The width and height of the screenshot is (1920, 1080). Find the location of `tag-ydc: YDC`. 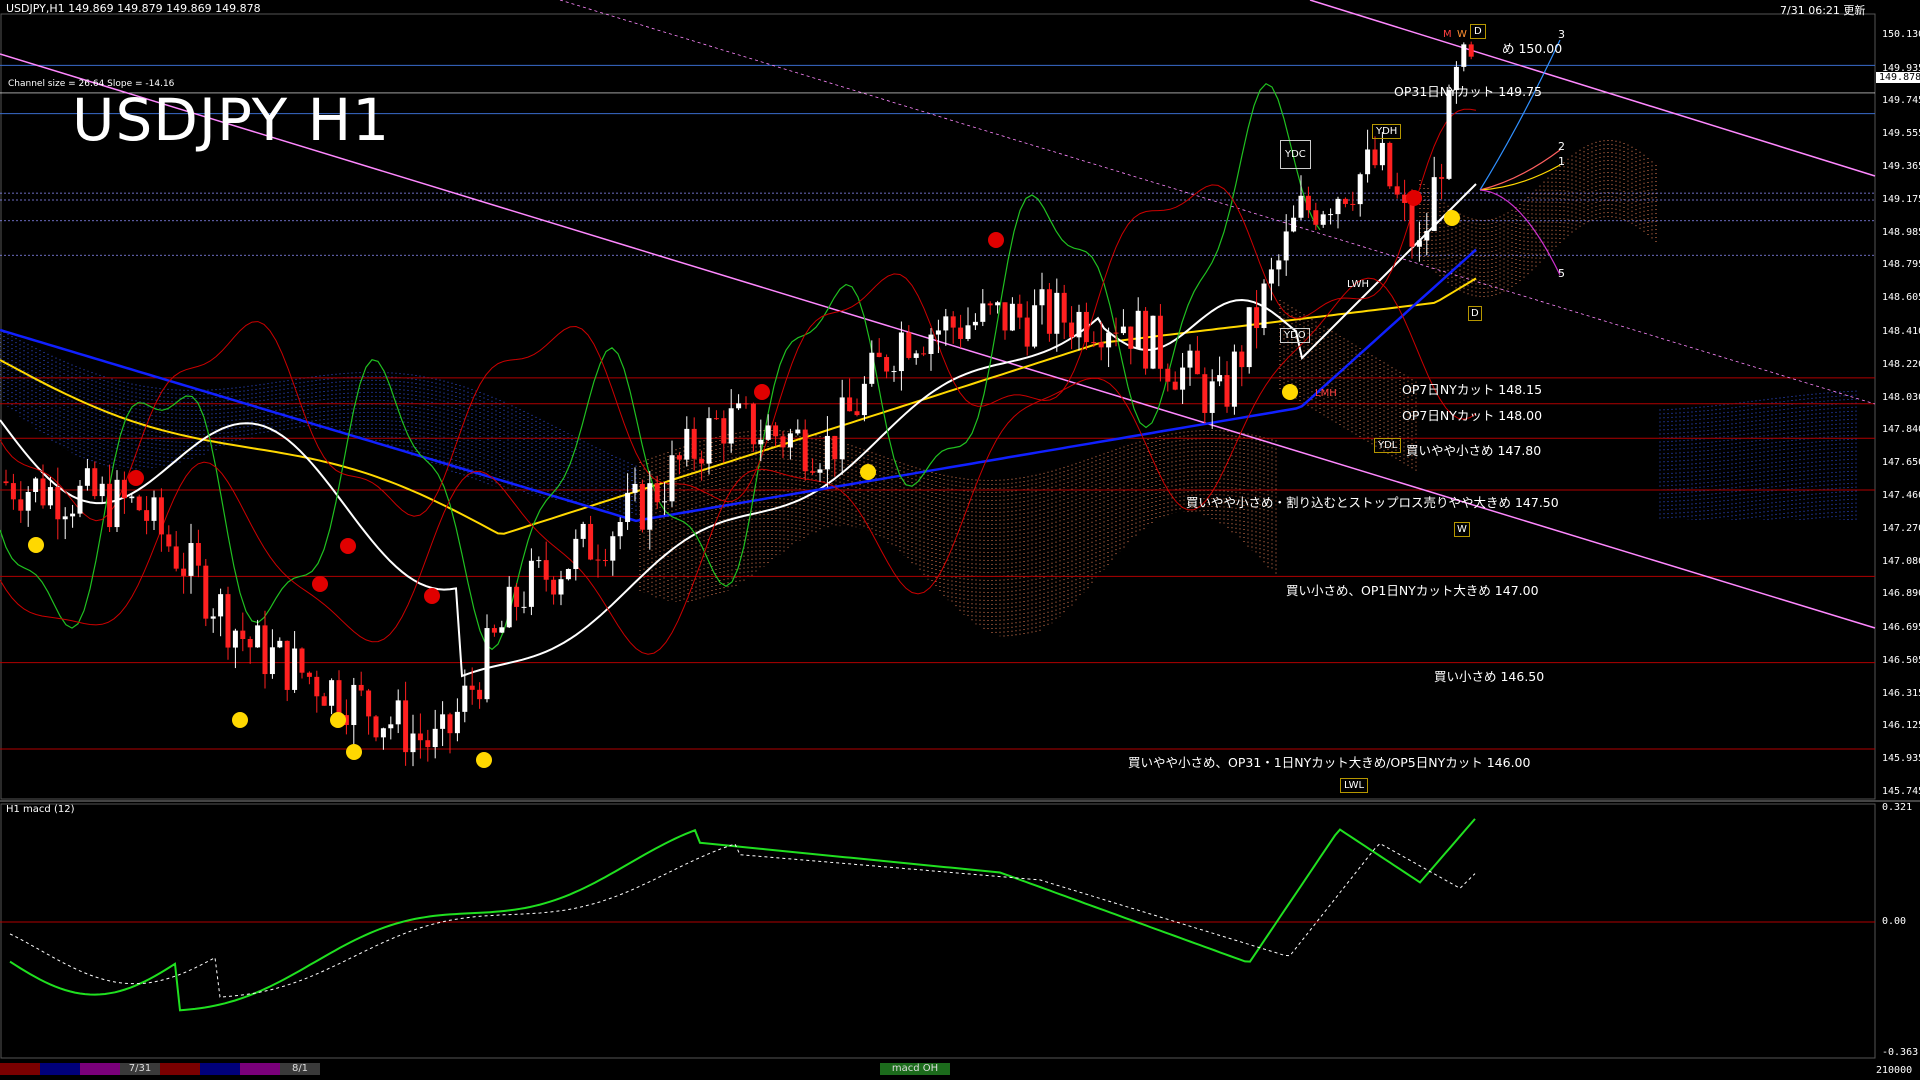

tag-ydc: YDC is located at coordinates (1295, 154).